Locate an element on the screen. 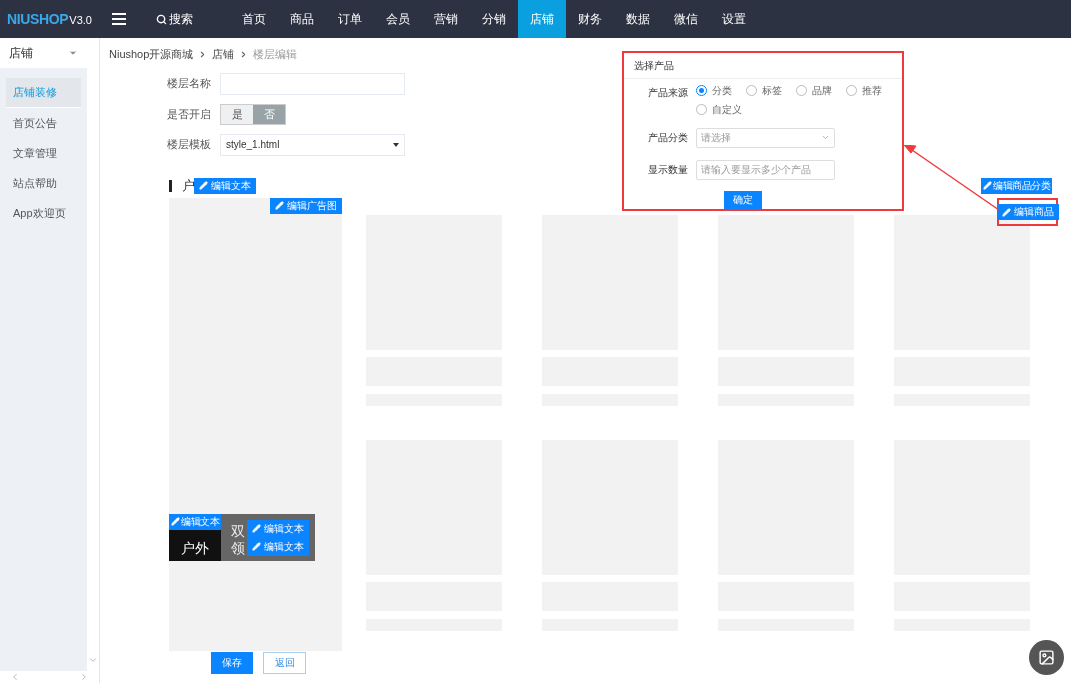 Image resolution: width=1071 pixels, height=683 pixels. search-icon is located at coordinates (161, 19).